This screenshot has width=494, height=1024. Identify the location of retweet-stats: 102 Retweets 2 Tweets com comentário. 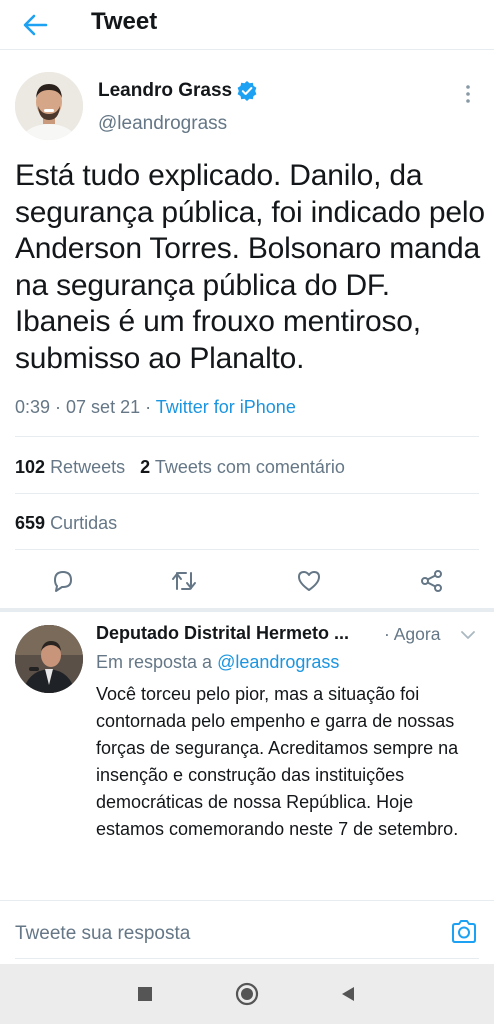
(180, 467).